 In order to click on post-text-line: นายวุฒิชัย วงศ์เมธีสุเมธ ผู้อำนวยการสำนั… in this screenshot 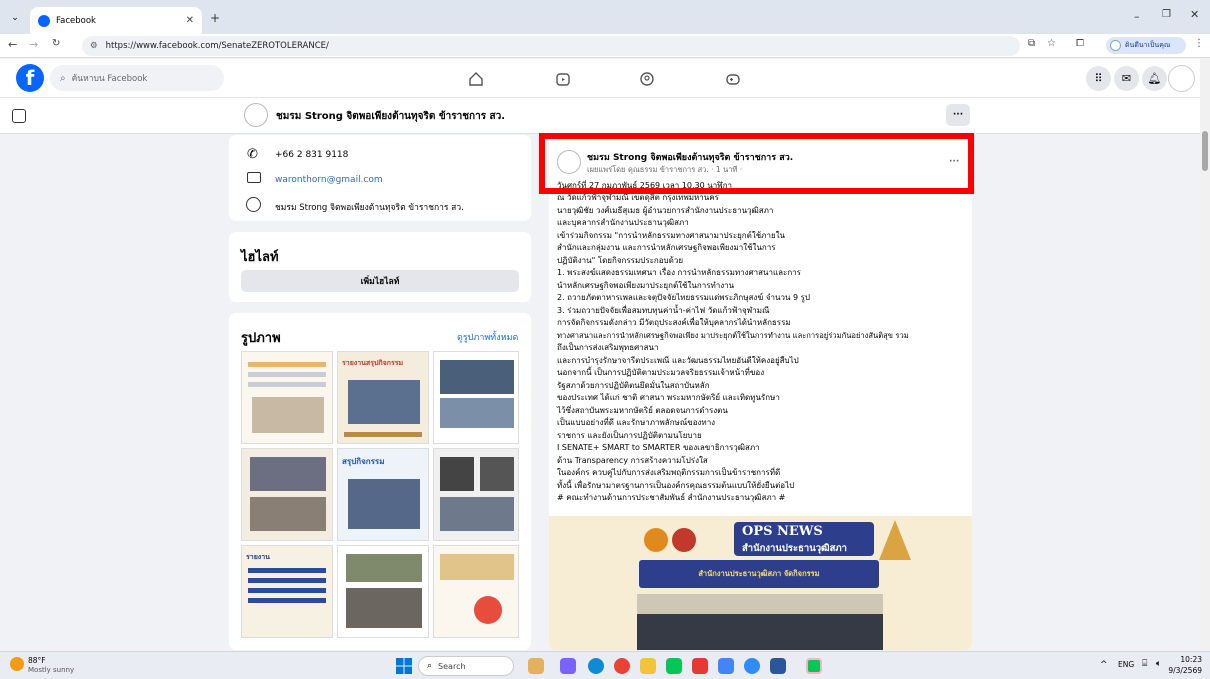, I will do `click(665, 210)`.